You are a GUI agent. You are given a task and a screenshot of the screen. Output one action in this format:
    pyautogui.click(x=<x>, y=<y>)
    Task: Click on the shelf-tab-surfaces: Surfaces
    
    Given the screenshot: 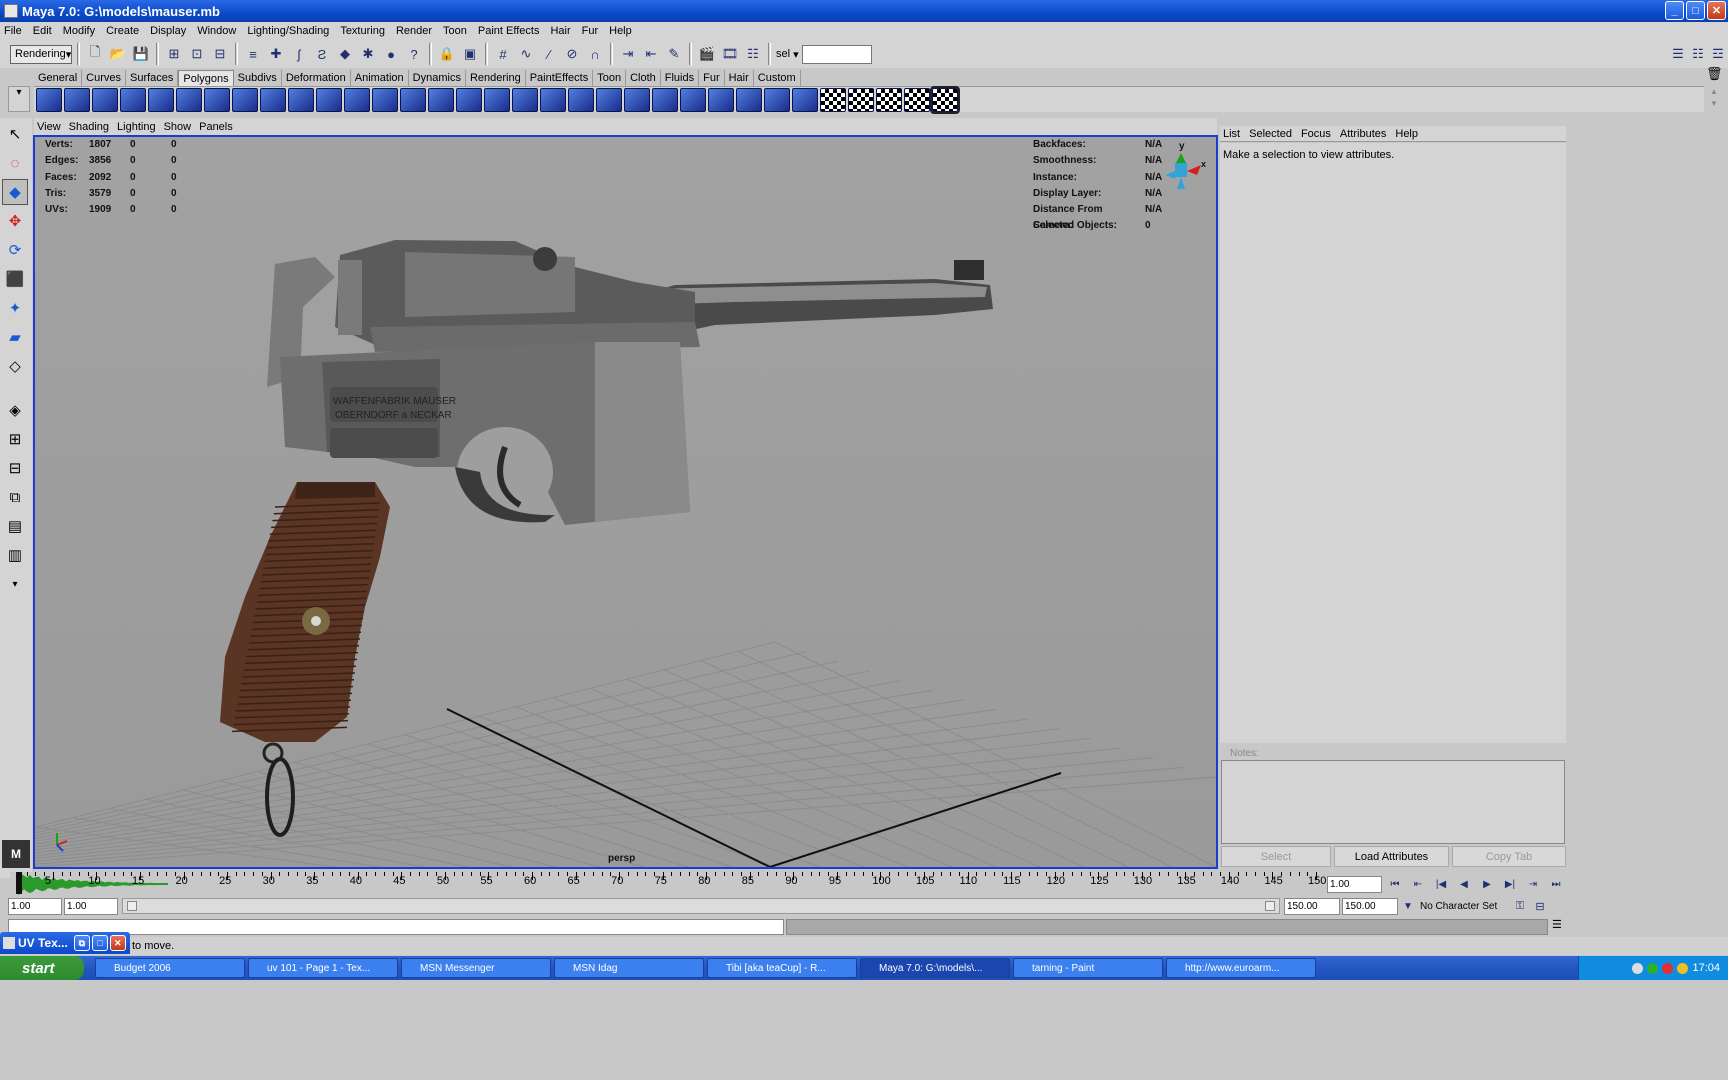 What is the action you would take?
    pyautogui.click(x=152, y=78)
    